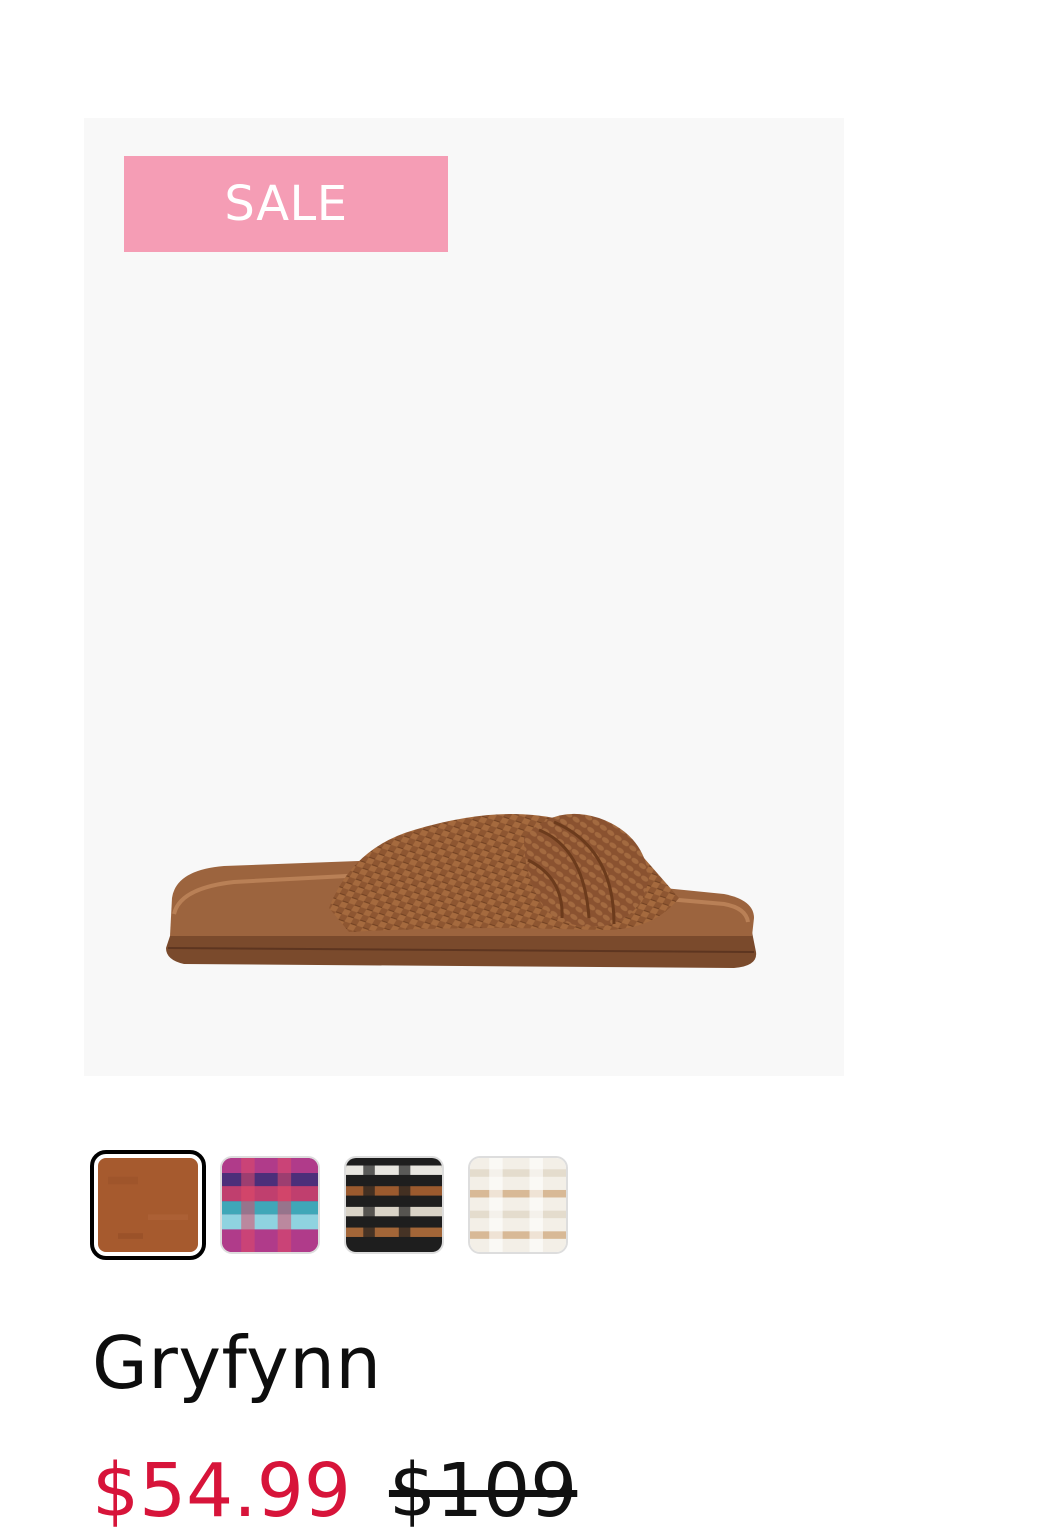  I want to click on price-row: $54.99 $109, so click(334, 1493).